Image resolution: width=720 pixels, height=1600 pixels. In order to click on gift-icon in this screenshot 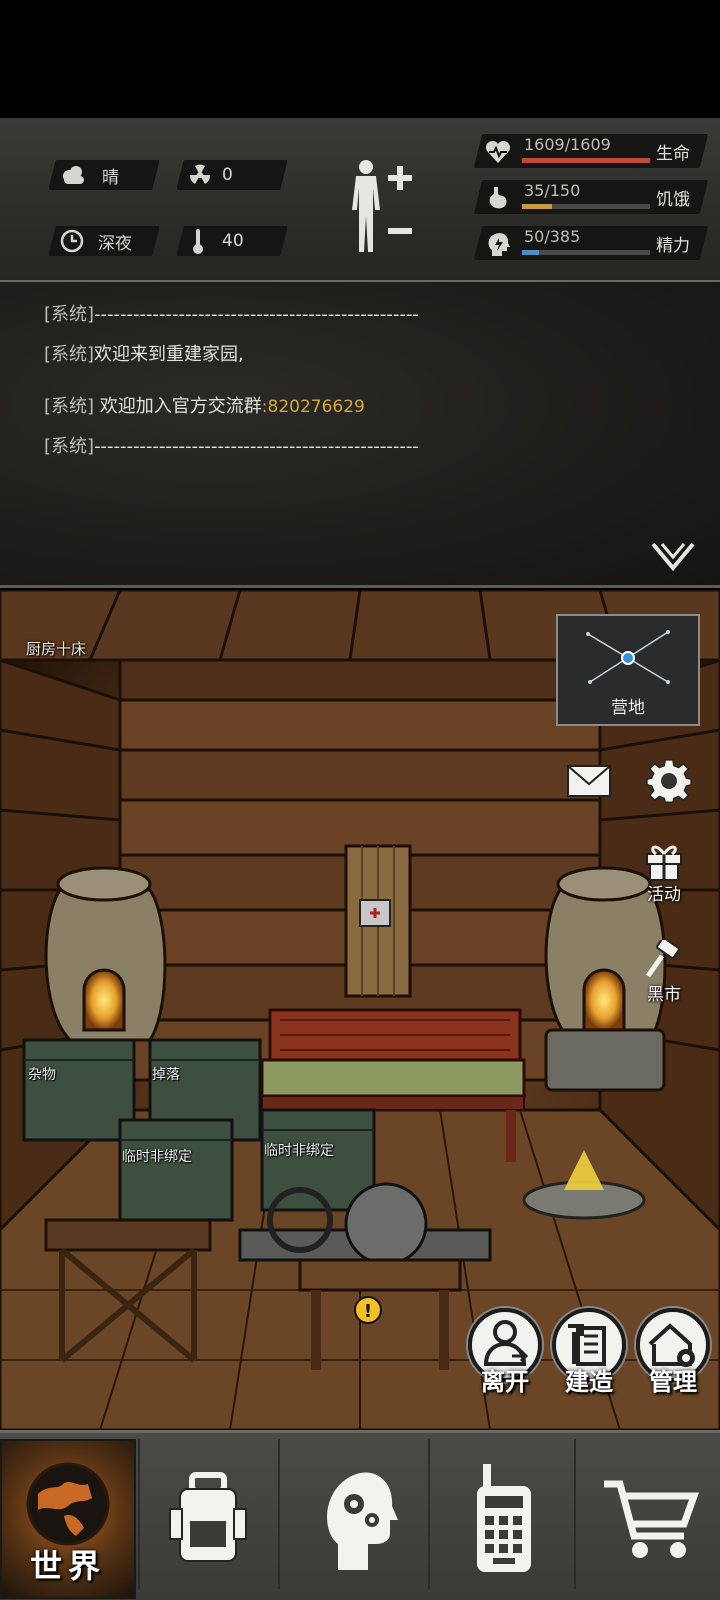, I will do `click(664, 863)`.